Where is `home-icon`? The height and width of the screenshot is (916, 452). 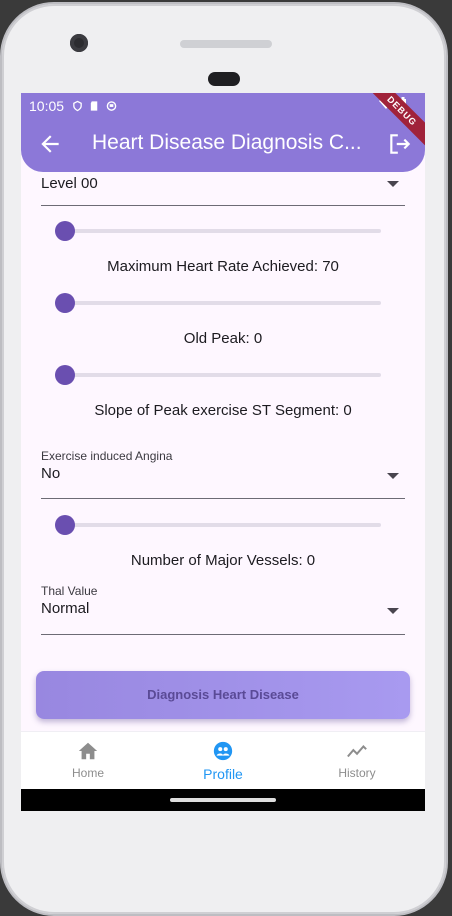
home-icon is located at coordinates (88, 751).